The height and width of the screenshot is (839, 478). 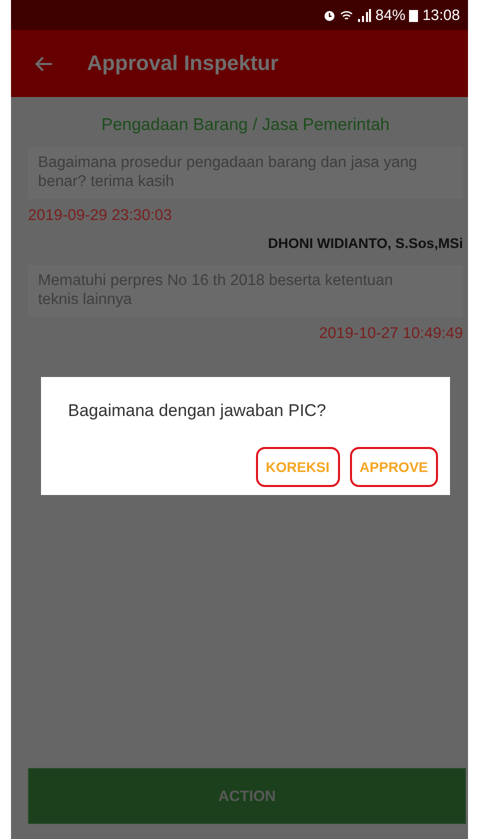 I want to click on back-arrow-icon, so click(x=44, y=64).